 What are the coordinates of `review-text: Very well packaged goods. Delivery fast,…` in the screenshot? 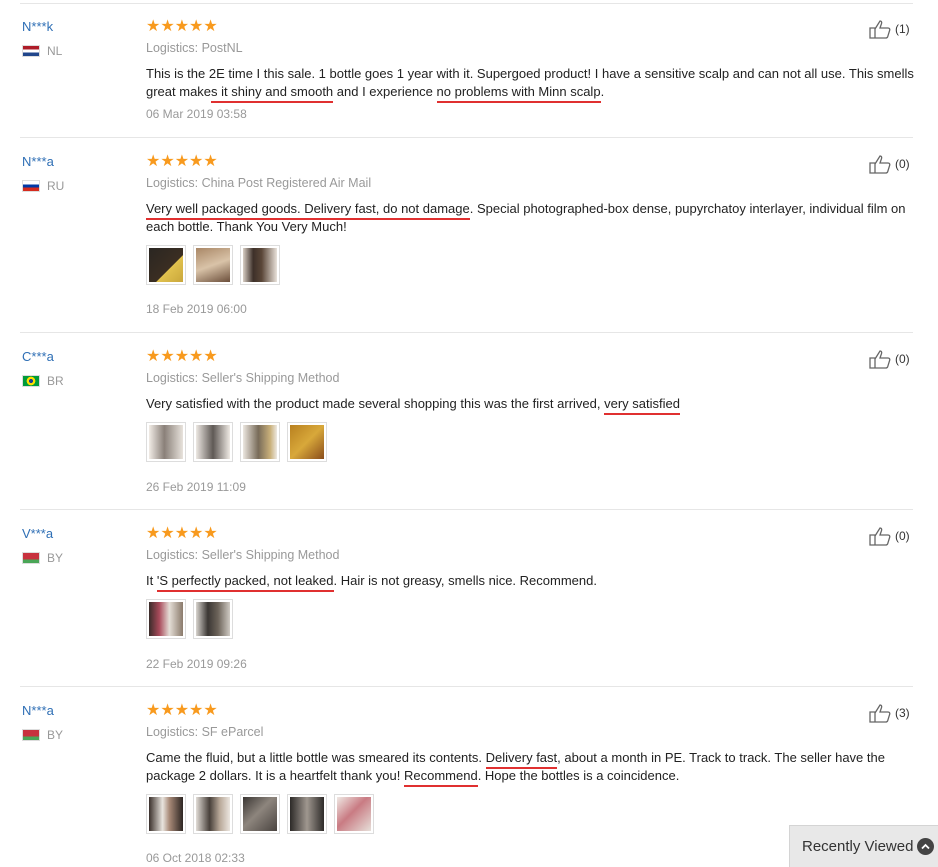 It's located at (526, 217).